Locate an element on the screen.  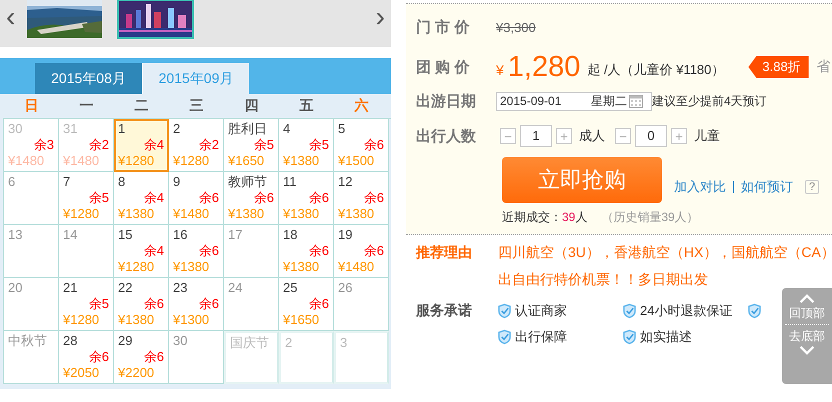
service-item: 认证商家 is located at coordinates (541, 311).